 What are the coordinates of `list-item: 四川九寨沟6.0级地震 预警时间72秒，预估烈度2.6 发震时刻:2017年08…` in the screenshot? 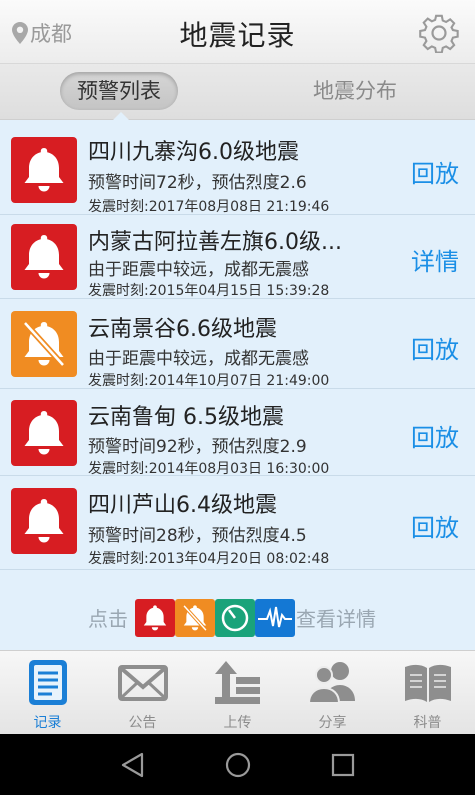 It's located at (237, 167).